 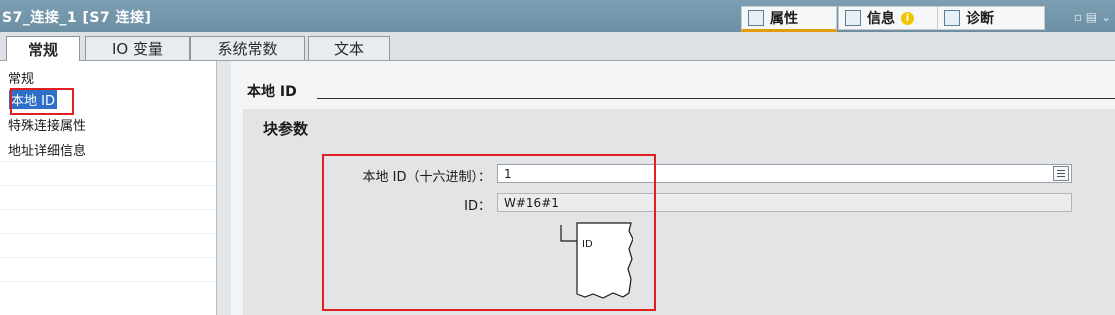 I want to click on properties-icon, so click(x=756, y=18).